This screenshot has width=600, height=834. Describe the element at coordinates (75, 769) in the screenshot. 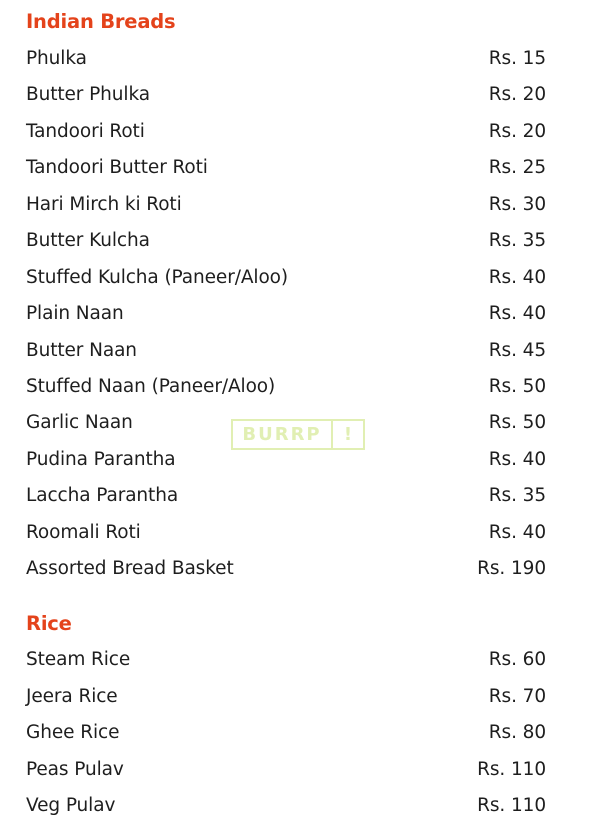

I see `item-name: Peas Pulav` at that location.